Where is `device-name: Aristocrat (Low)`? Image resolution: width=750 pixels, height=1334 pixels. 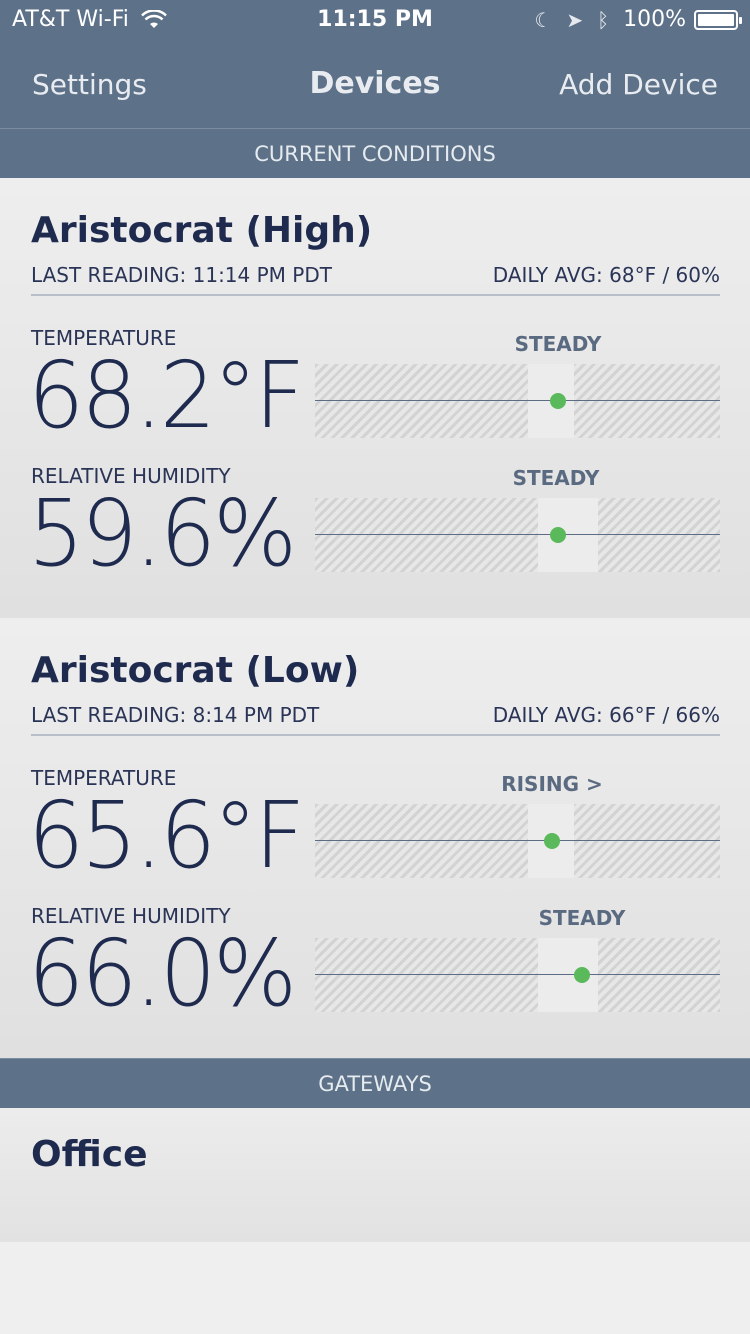
device-name: Aristocrat (Low) is located at coordinates (195, 670).